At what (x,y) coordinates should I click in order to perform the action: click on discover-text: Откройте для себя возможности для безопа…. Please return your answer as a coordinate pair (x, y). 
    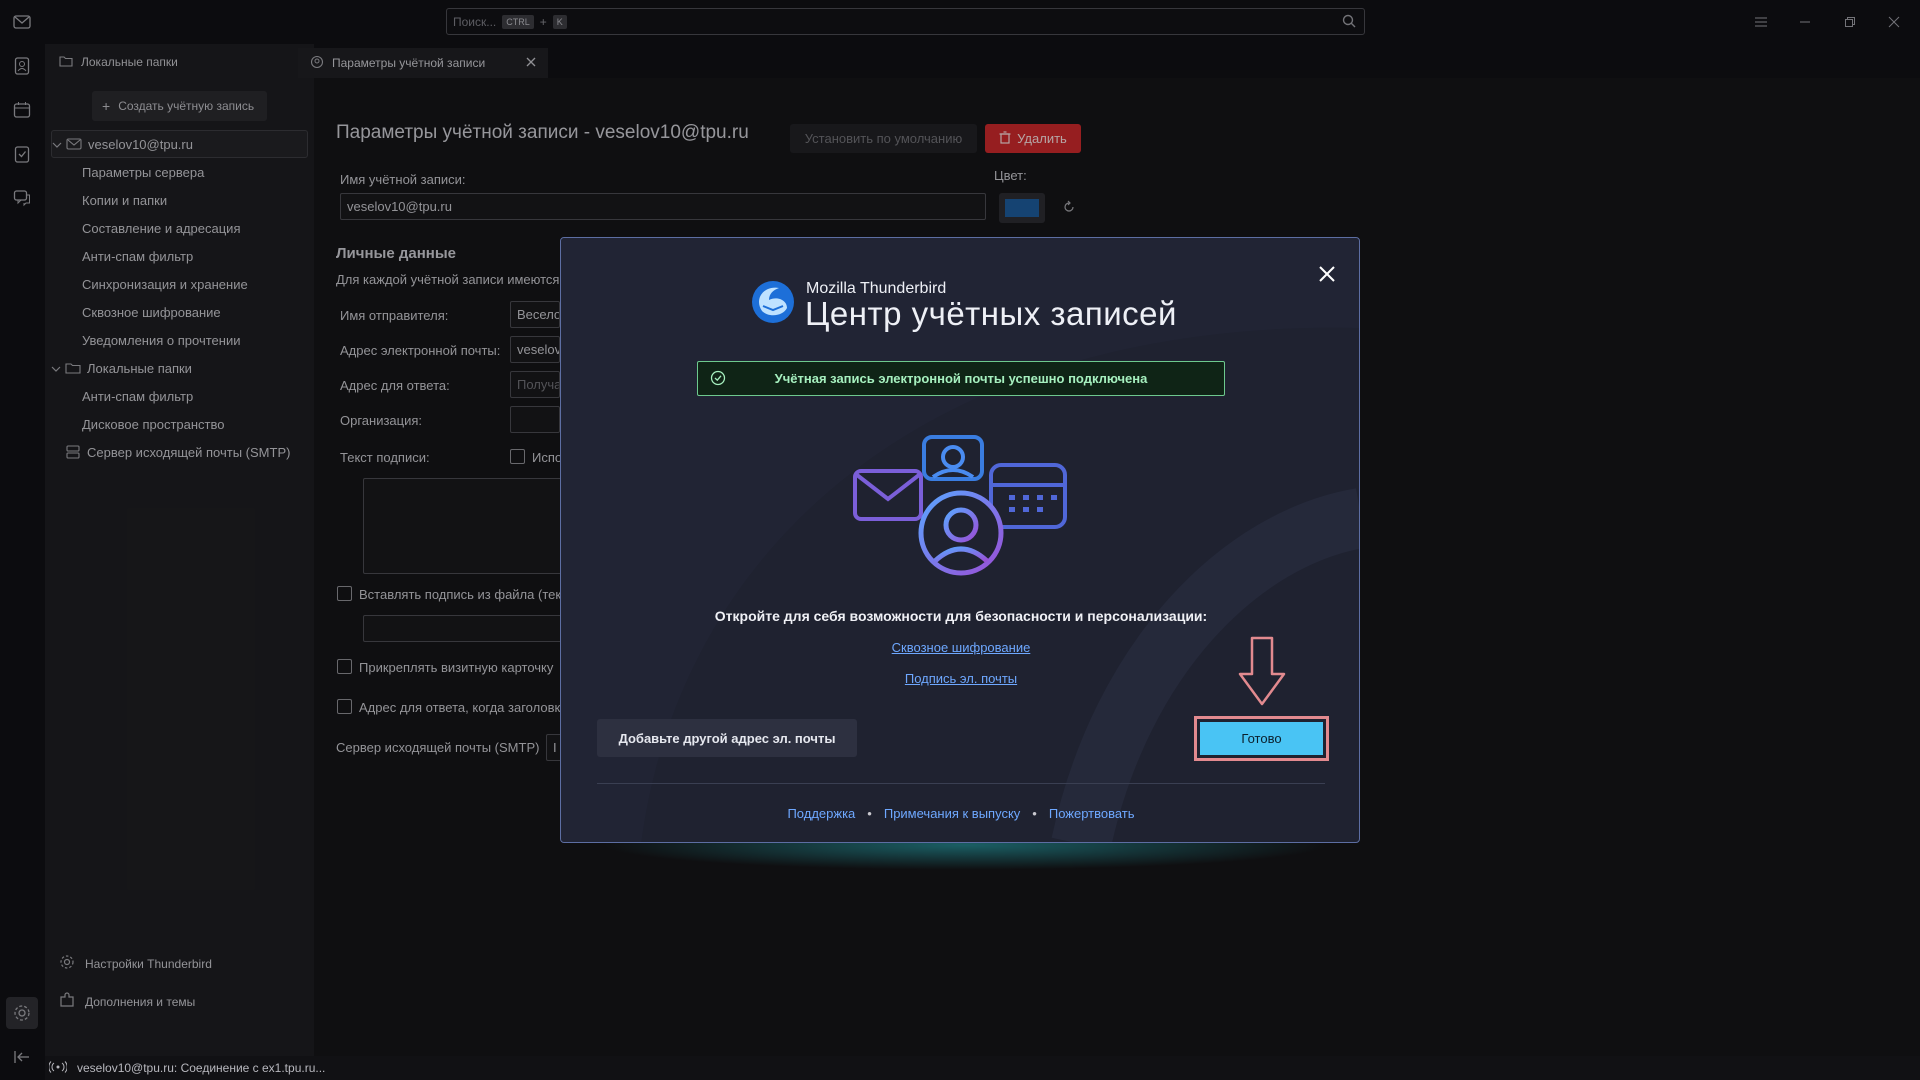
    Looking at the image, I should click on (961, 616).